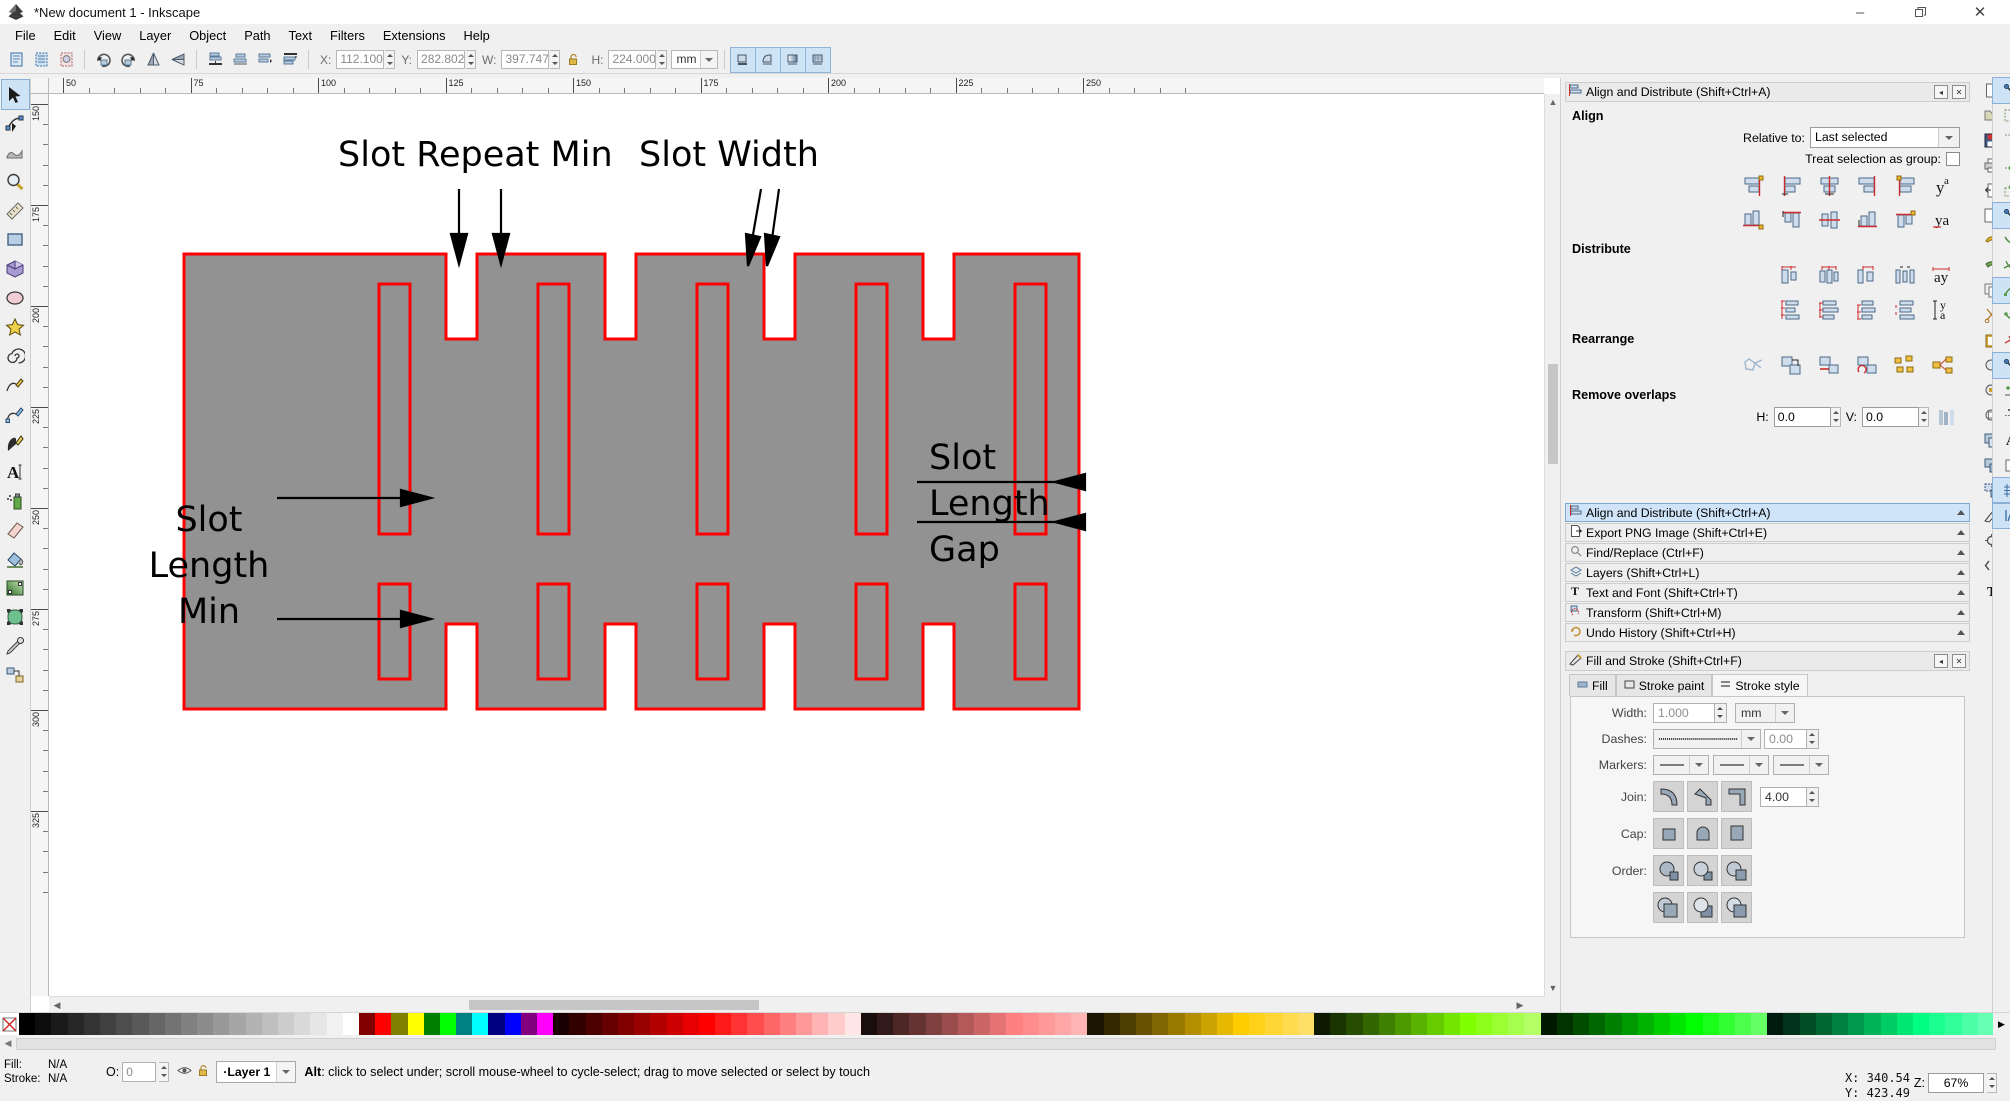 This screenshot has height=1101, width=2010. What do you see at coordinates (2001, 90) in the screenshot?
I see `enable-snapping-toggle` at bounding box center [2001, 90].